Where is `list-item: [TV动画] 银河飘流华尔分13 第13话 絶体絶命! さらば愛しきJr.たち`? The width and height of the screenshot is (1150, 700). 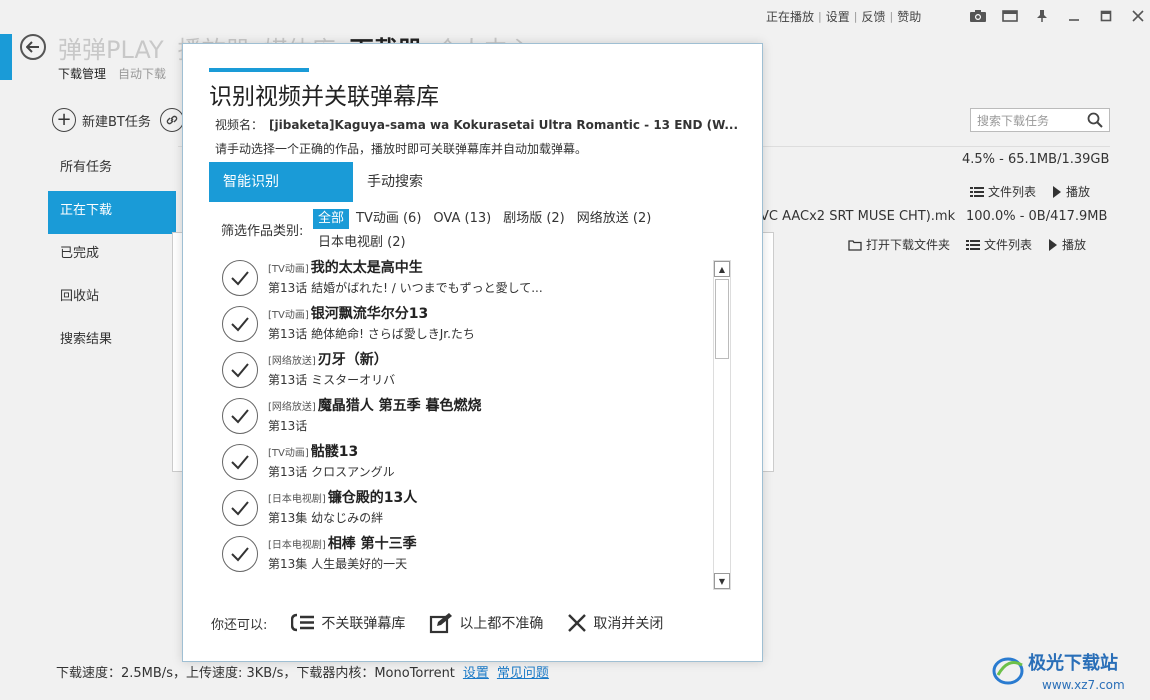 list-item: [TV动画] 银河飘流华尔分13 第13话 絶体絶命! さらば愛しきJr.たち is located at coordinates (344, 326).